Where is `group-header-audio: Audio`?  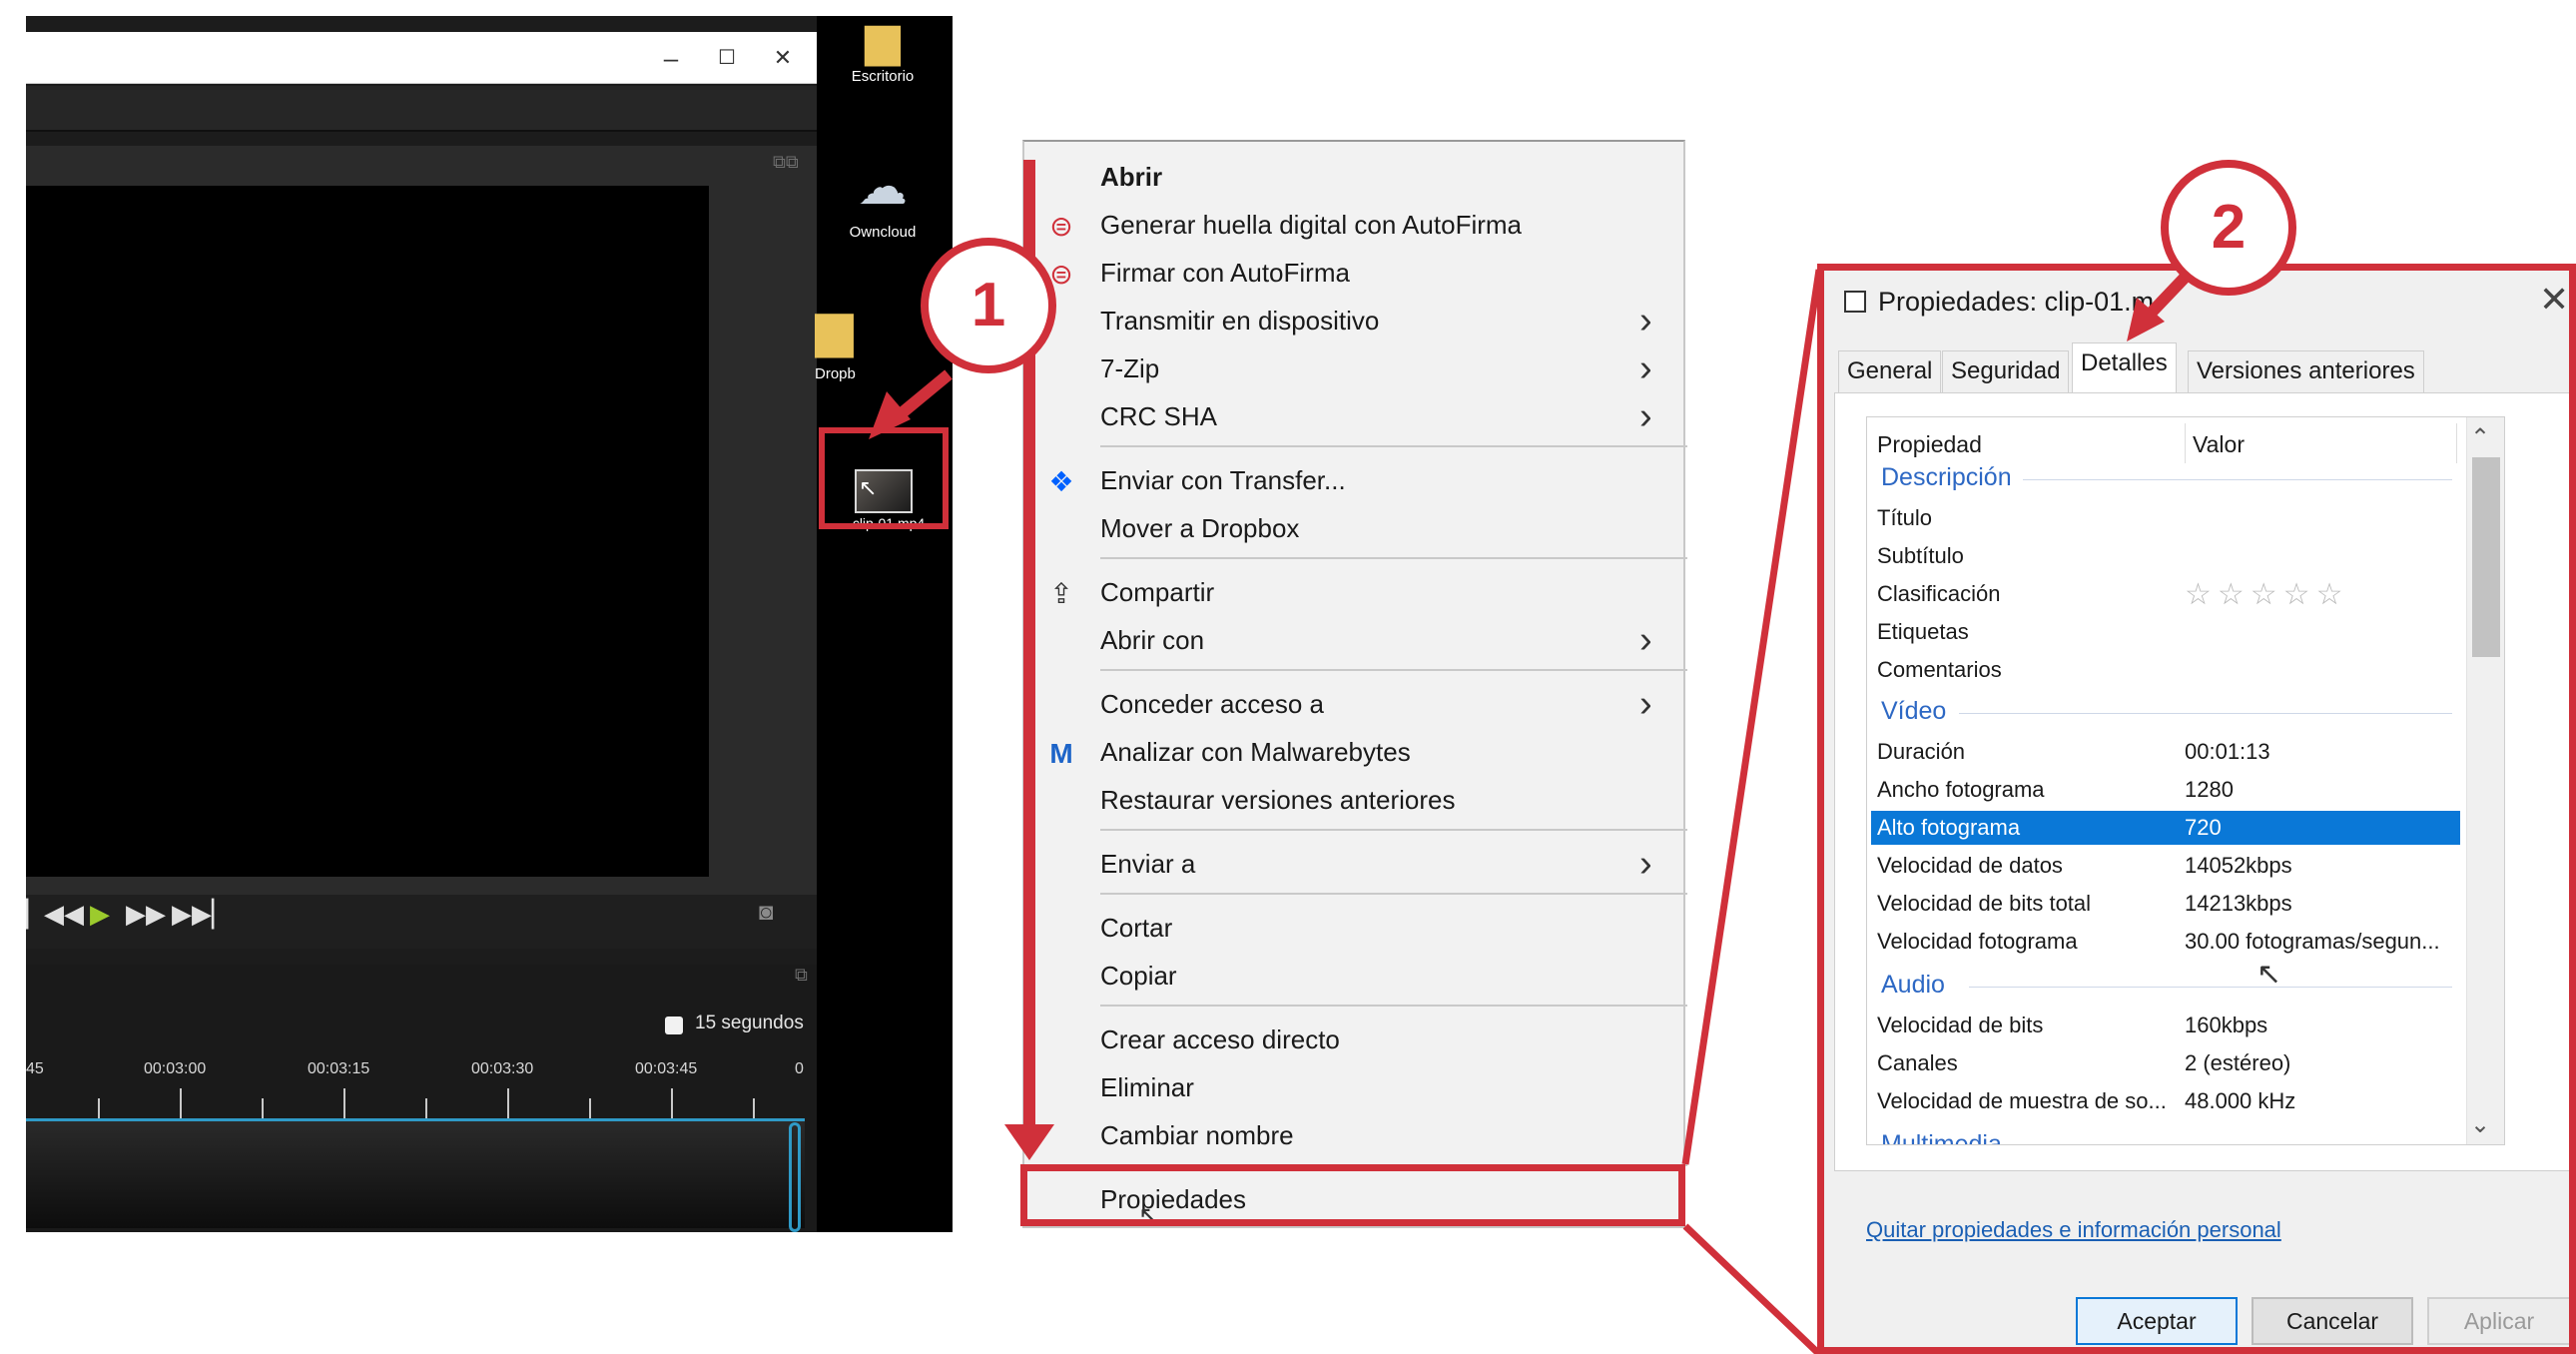 group-header-audio: Audio is located at coordinates (1913, 985).